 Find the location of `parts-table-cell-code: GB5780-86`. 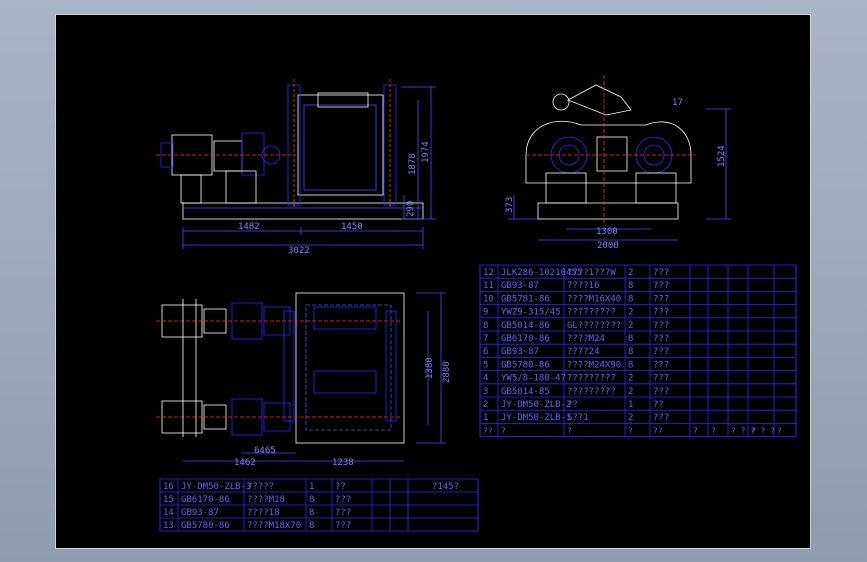

parts-table-cell-code: GB5780-86 is located at coordinates (525, 365).